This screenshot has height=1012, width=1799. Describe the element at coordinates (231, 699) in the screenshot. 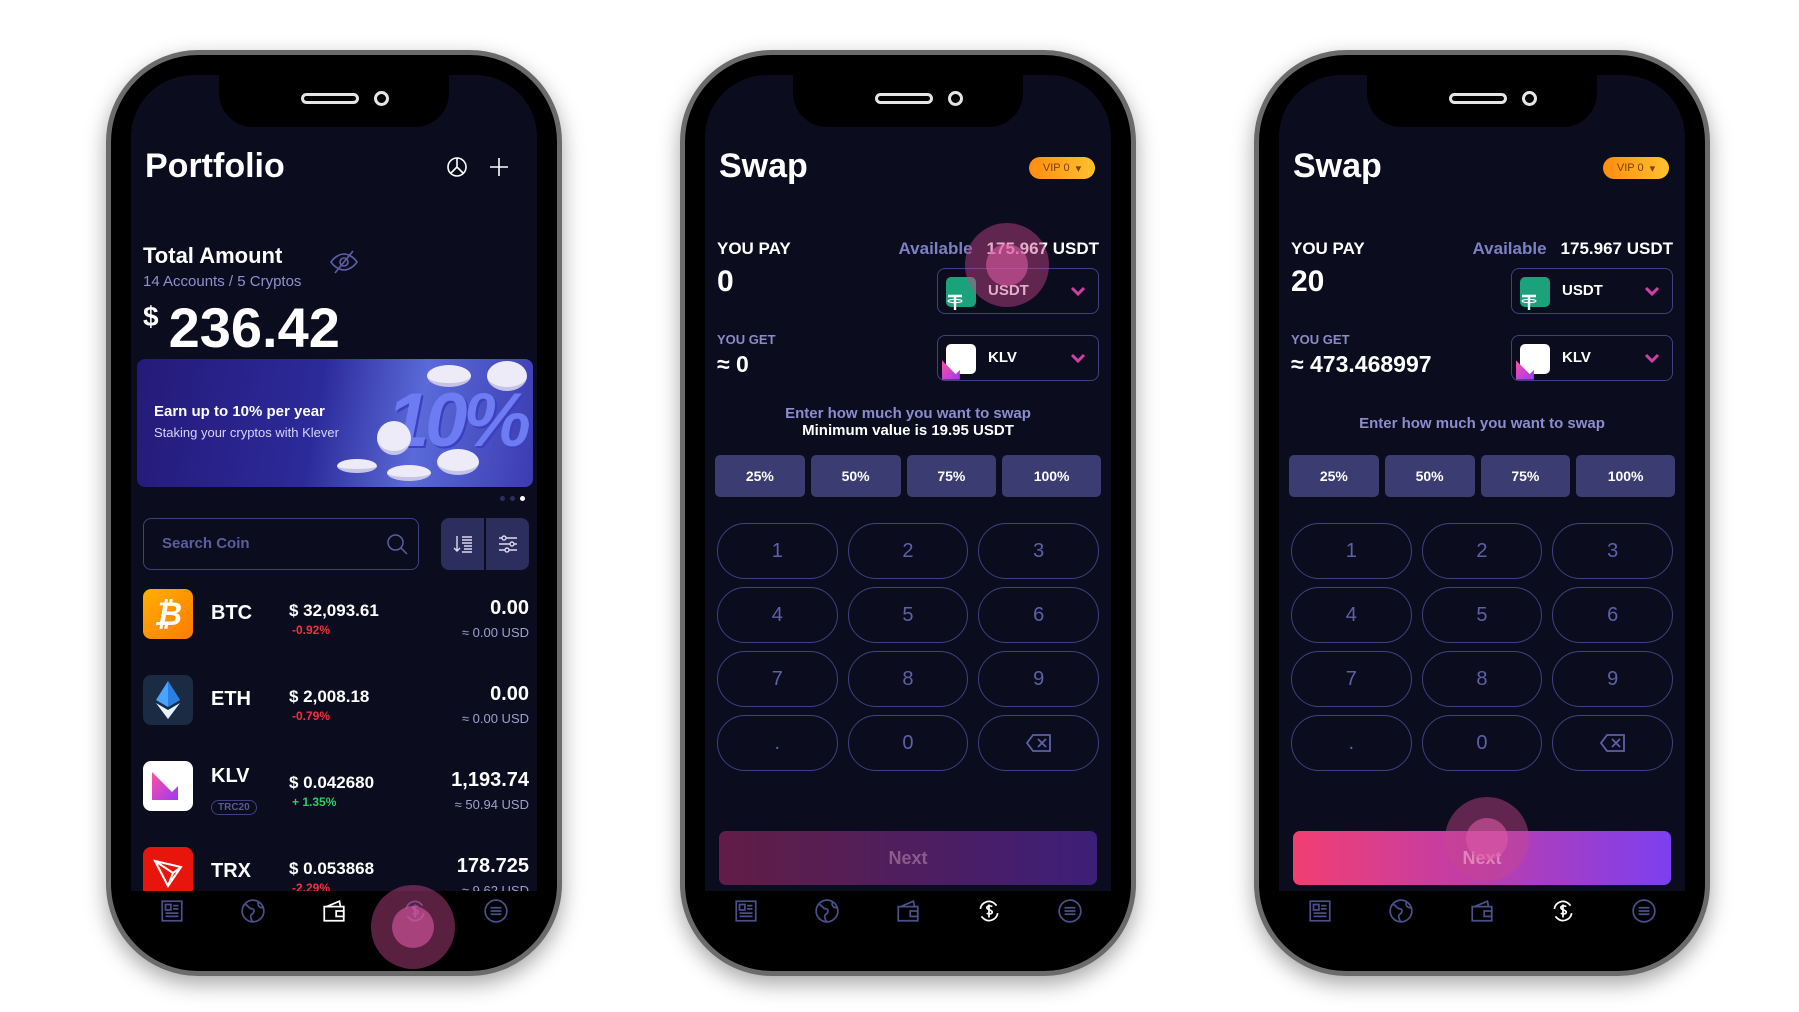

I see `coin-symbol: ETH` at that location.